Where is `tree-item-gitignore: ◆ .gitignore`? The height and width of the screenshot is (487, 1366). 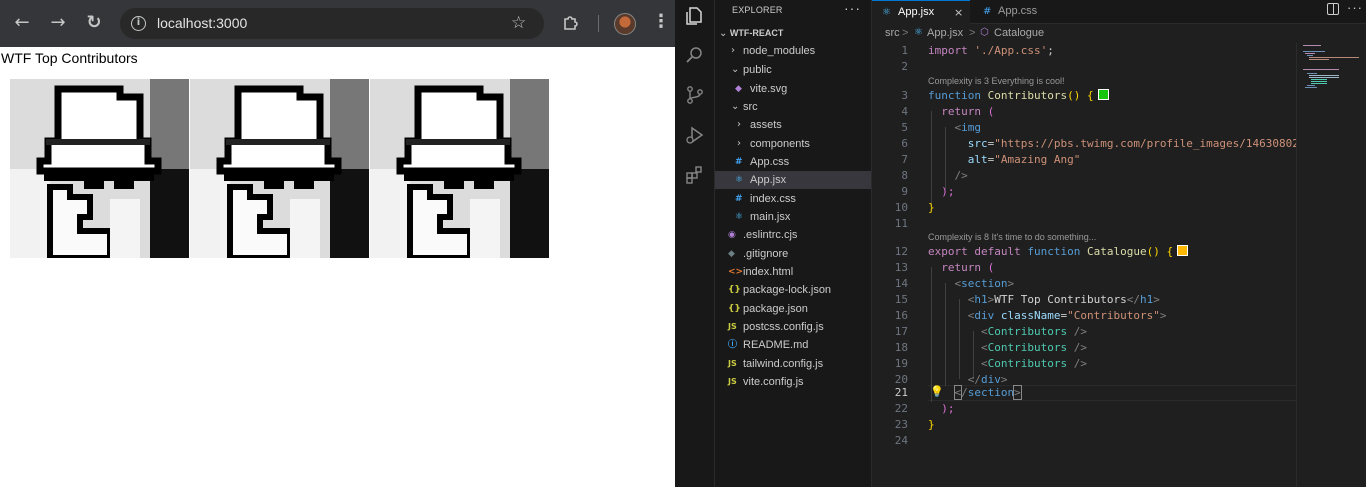
tree-item-gitignore: ◆ .gitignore is located at coordinates (793, 254).